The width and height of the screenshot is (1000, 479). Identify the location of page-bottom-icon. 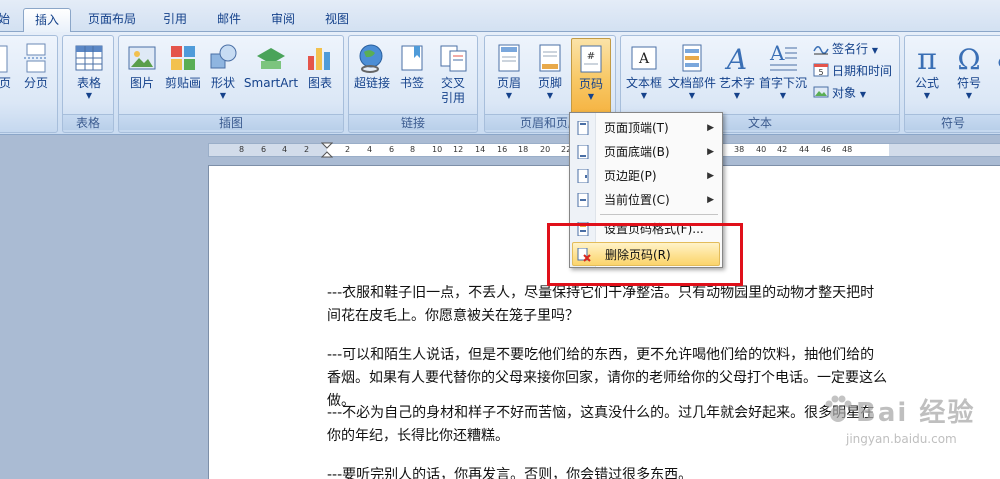
(583, 152).